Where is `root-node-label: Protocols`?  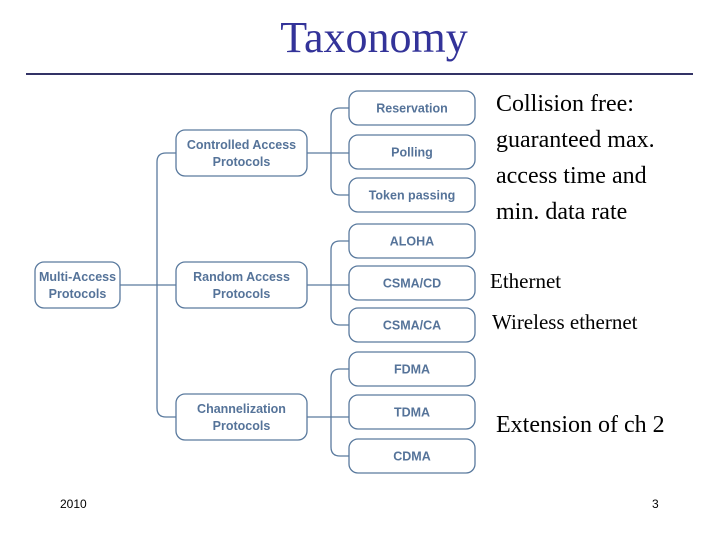 root-node-label: Protocols is located at coordinates (78, 294).